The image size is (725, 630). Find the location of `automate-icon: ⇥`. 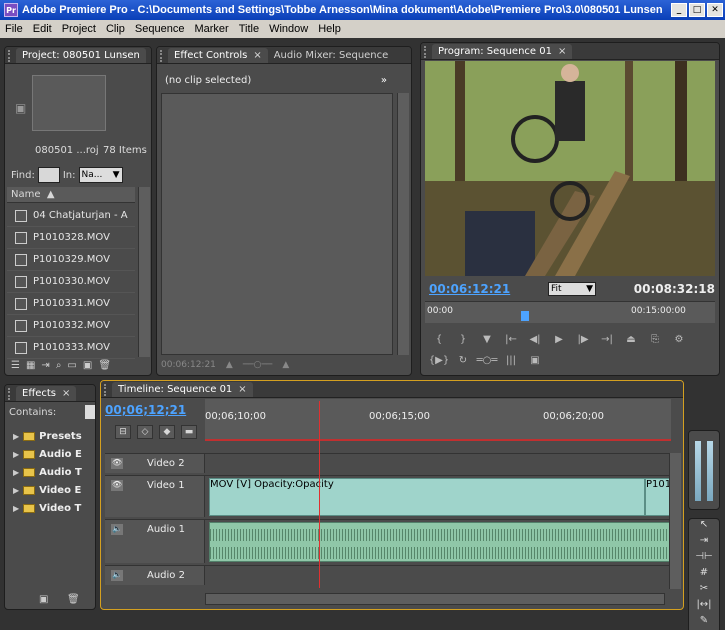

automate-icon: ⇥ is located at coordinates (45, 365).